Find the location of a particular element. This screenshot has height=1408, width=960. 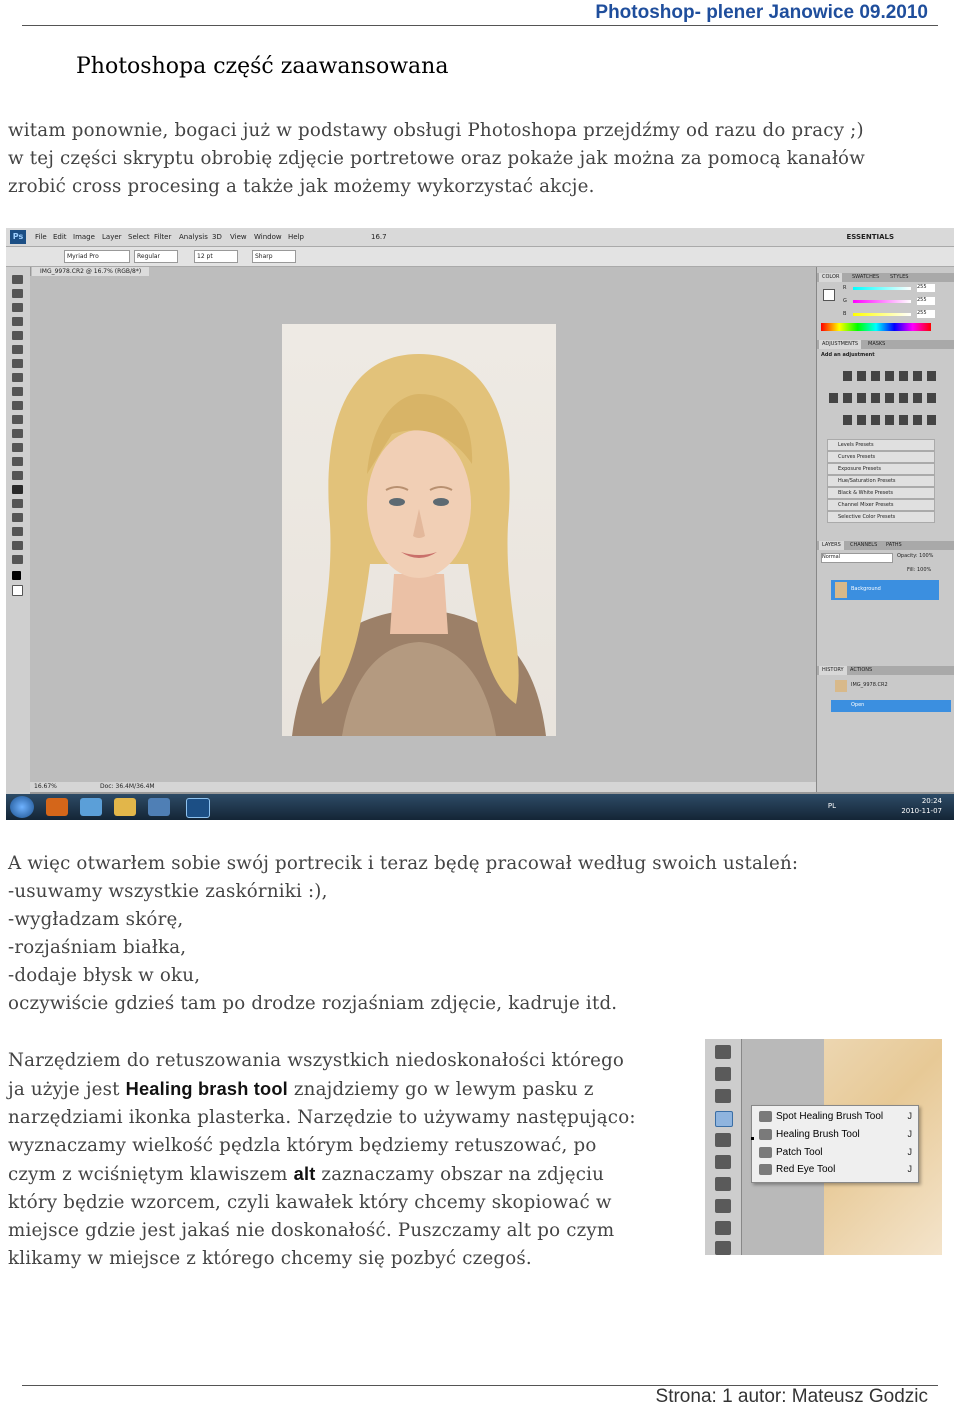

color-ramp is located at coordinates (876, 327).